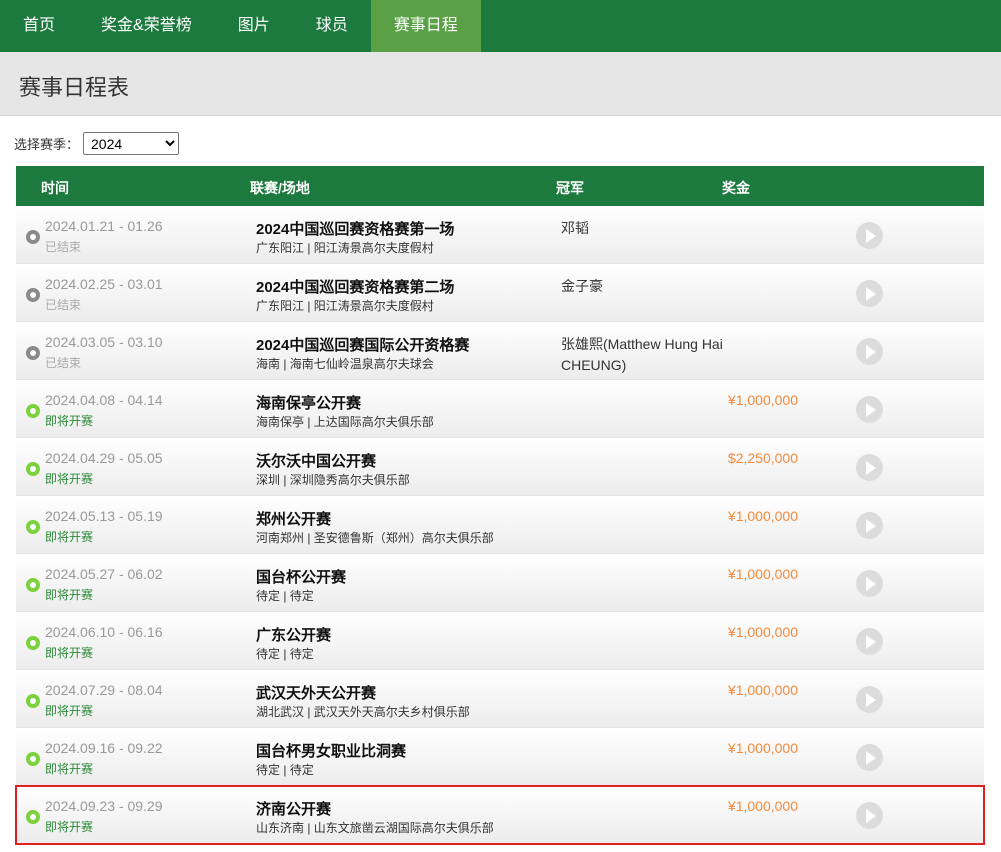 This screenshot has height=852, width=1001. Describe the element at coordinates (332, 26) in the screenshot. I see `nav-players: 球员` at that location.